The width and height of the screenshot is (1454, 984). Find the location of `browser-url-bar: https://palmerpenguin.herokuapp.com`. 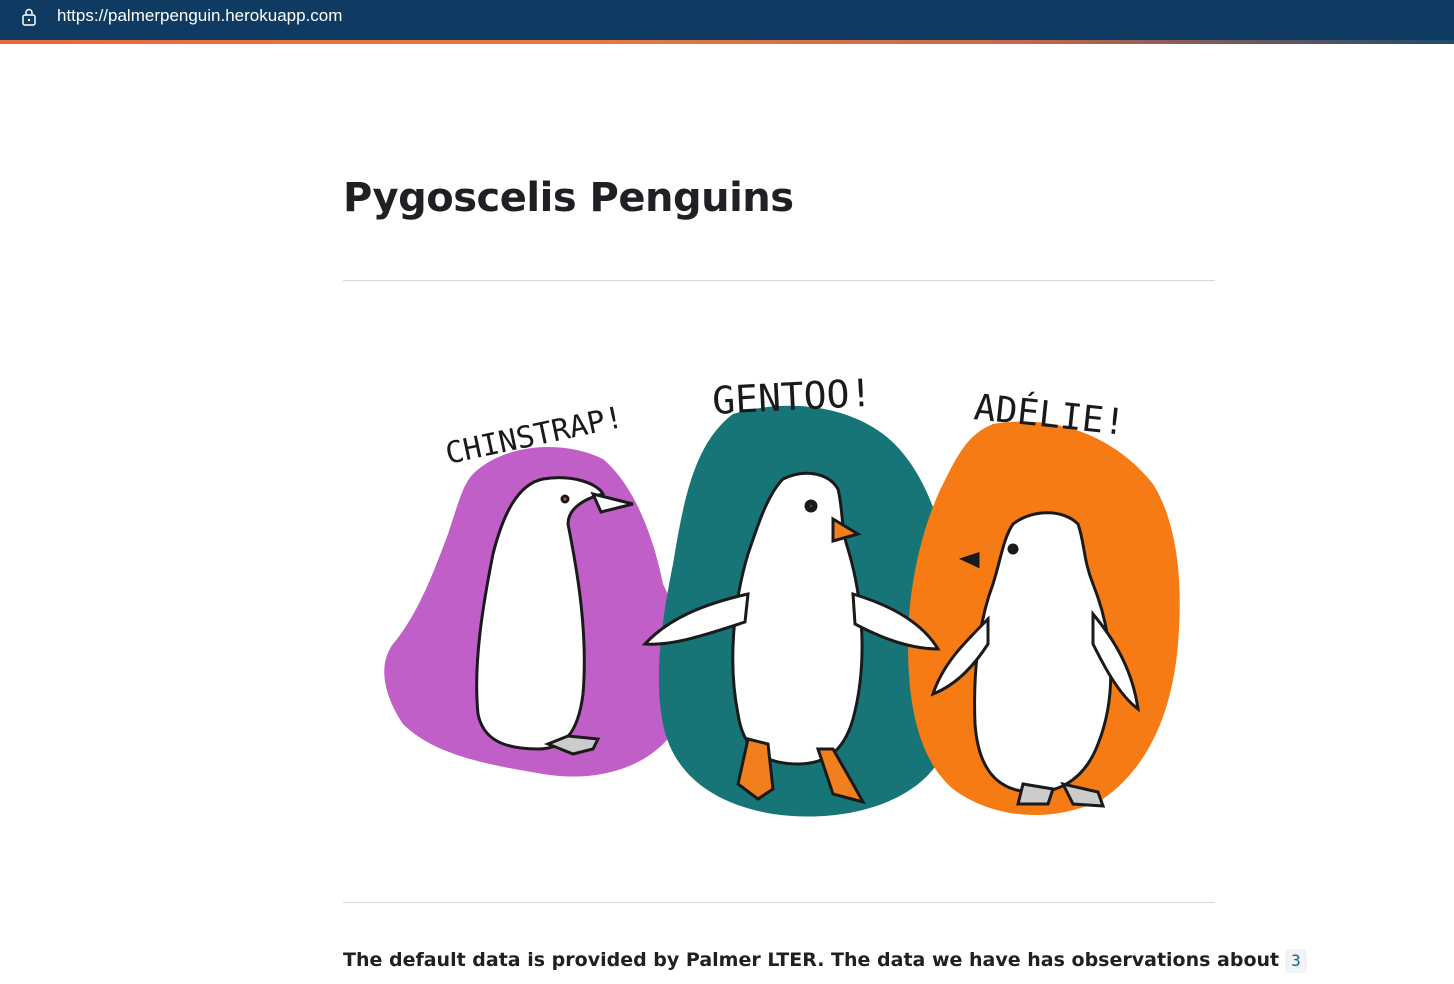

browser-url-bar: https://palmerpenguin.herokuapp.com is located at coordinates (727, 20).